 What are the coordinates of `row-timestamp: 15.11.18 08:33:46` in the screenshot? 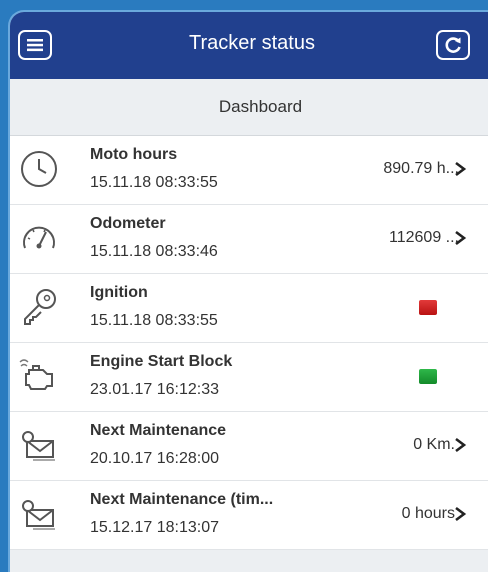 It's located at (154, 251).